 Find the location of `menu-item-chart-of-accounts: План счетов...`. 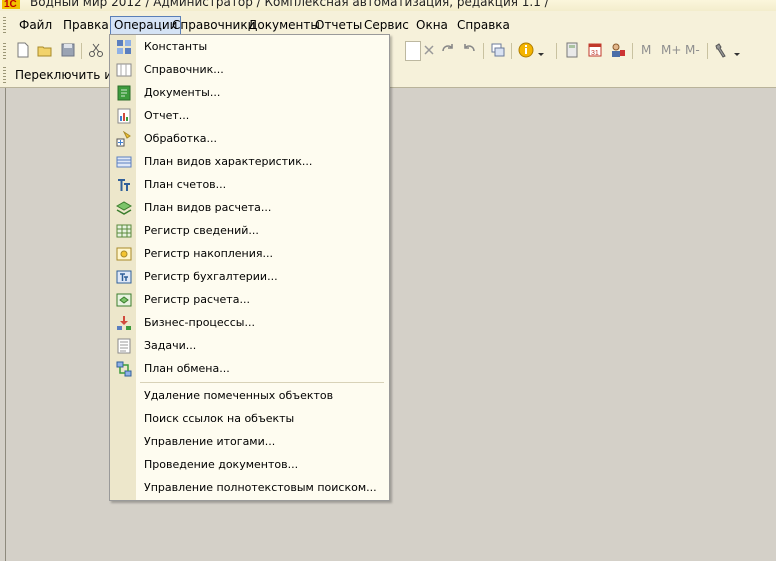

menu-item-chart-of-accounts: План счетов... is located at coordinates (249, 185).